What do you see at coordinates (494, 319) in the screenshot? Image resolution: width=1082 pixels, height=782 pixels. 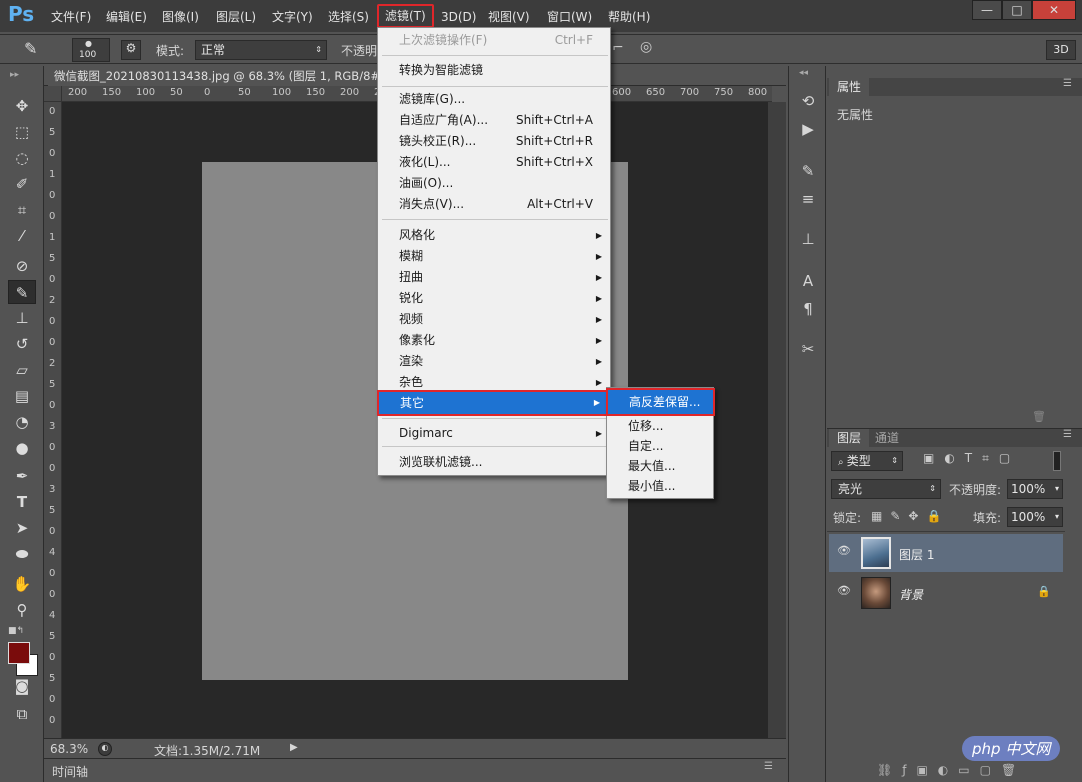 I see `menu-video: 视频 ▶` at bounding box center [494, 319].